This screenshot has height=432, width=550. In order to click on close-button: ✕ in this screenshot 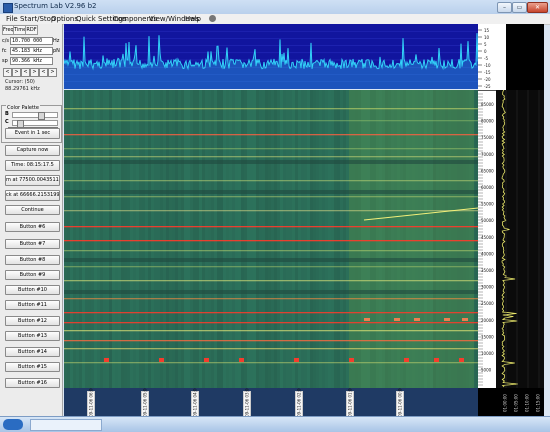, I will do `click(537, 7)`.